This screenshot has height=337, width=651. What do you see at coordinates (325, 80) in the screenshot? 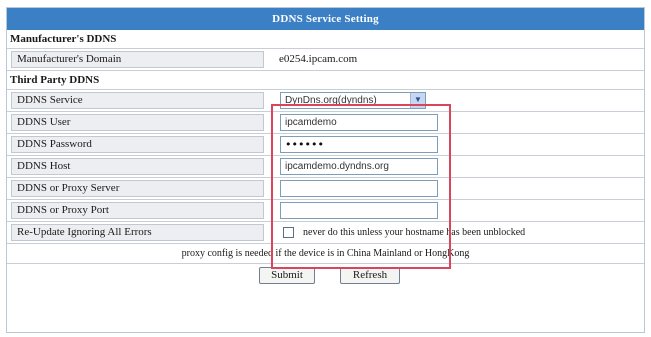
I see `section-third-party-ddns: Third Party DDNS` at bounding box center [325, 80].